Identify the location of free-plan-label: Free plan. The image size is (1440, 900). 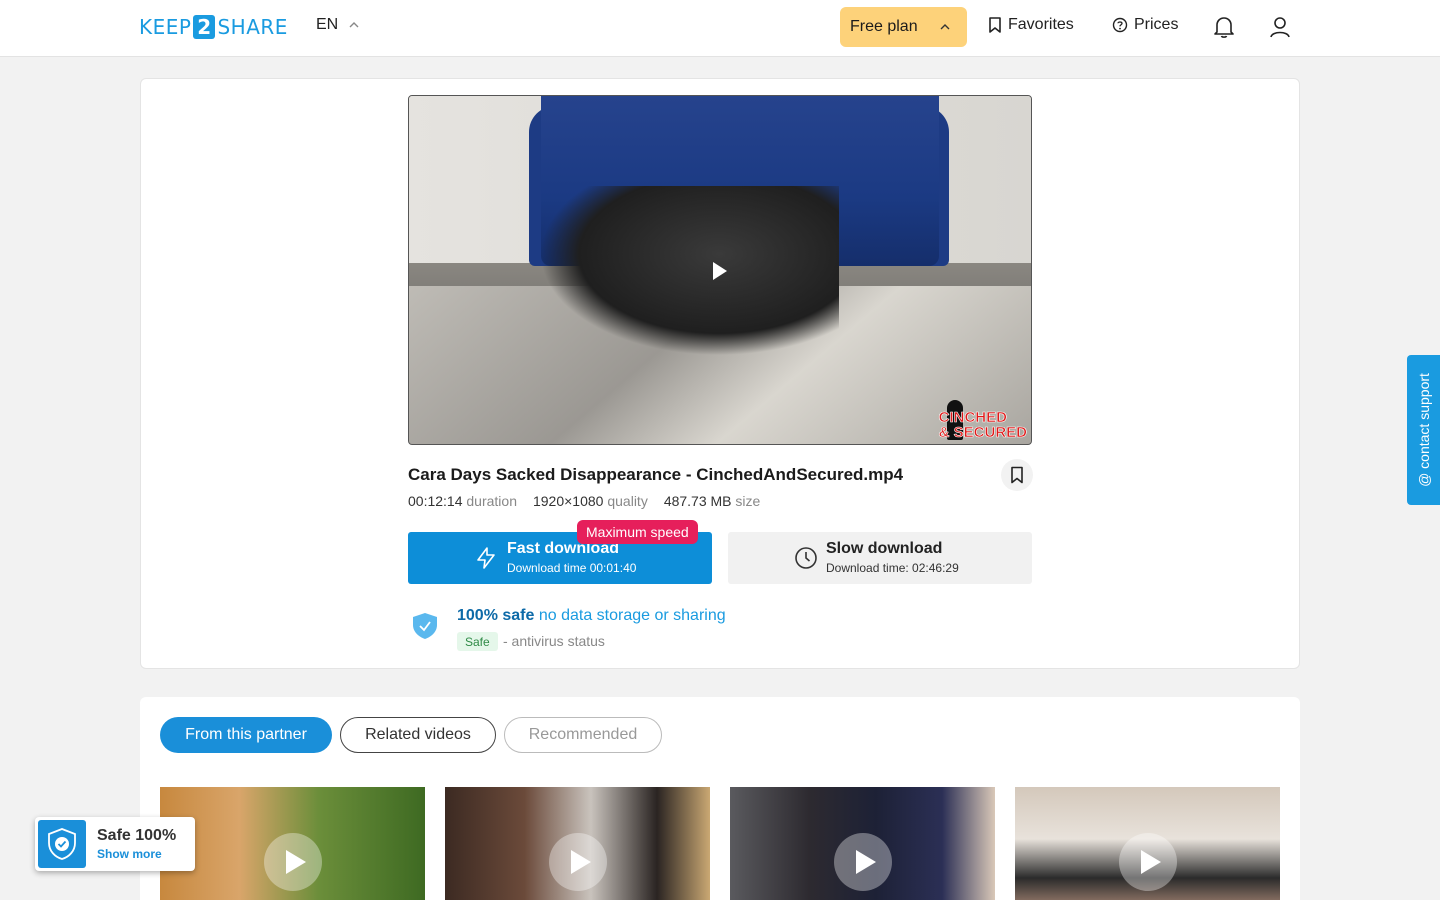
(884, 26).